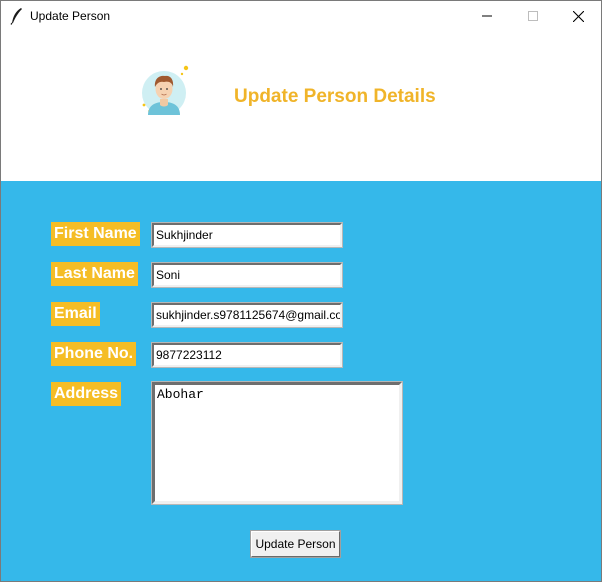 The height and width of the screenshot is (582, 602). Describe the element at coordinates (295, 544) in the screenshot. I see `update-person-button: Update Person` at that location.